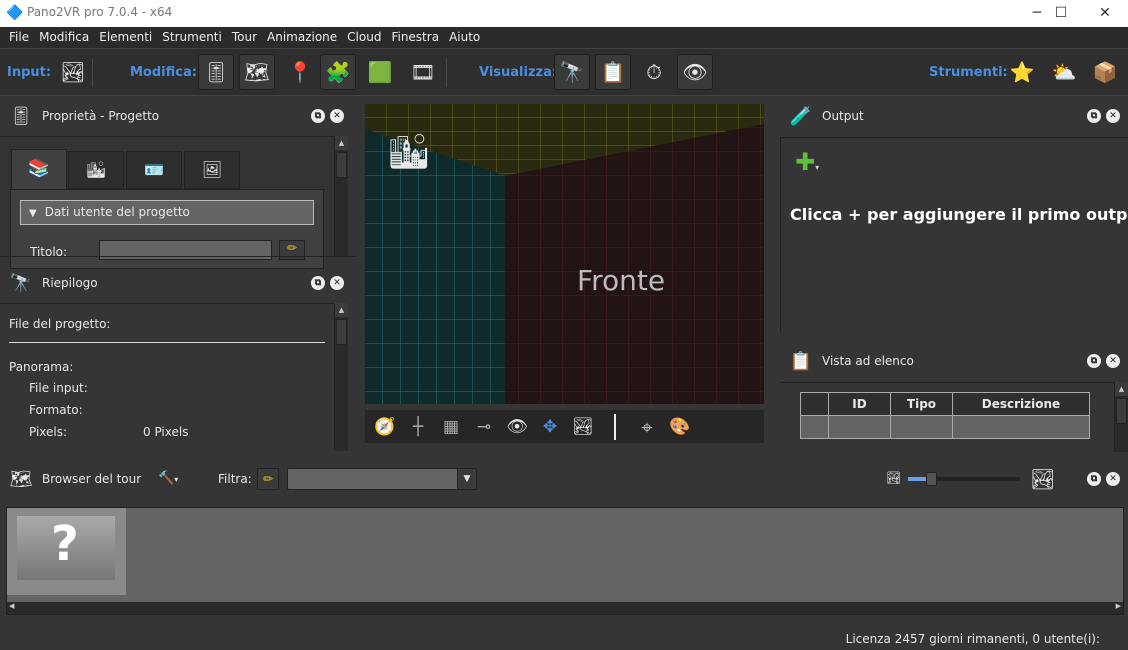 The width and height of the screenshot is (1128, 650). Describe the element at coordinates (341, 377) in the screenshot. I see `summary-scrollbar: ▲` at that location.